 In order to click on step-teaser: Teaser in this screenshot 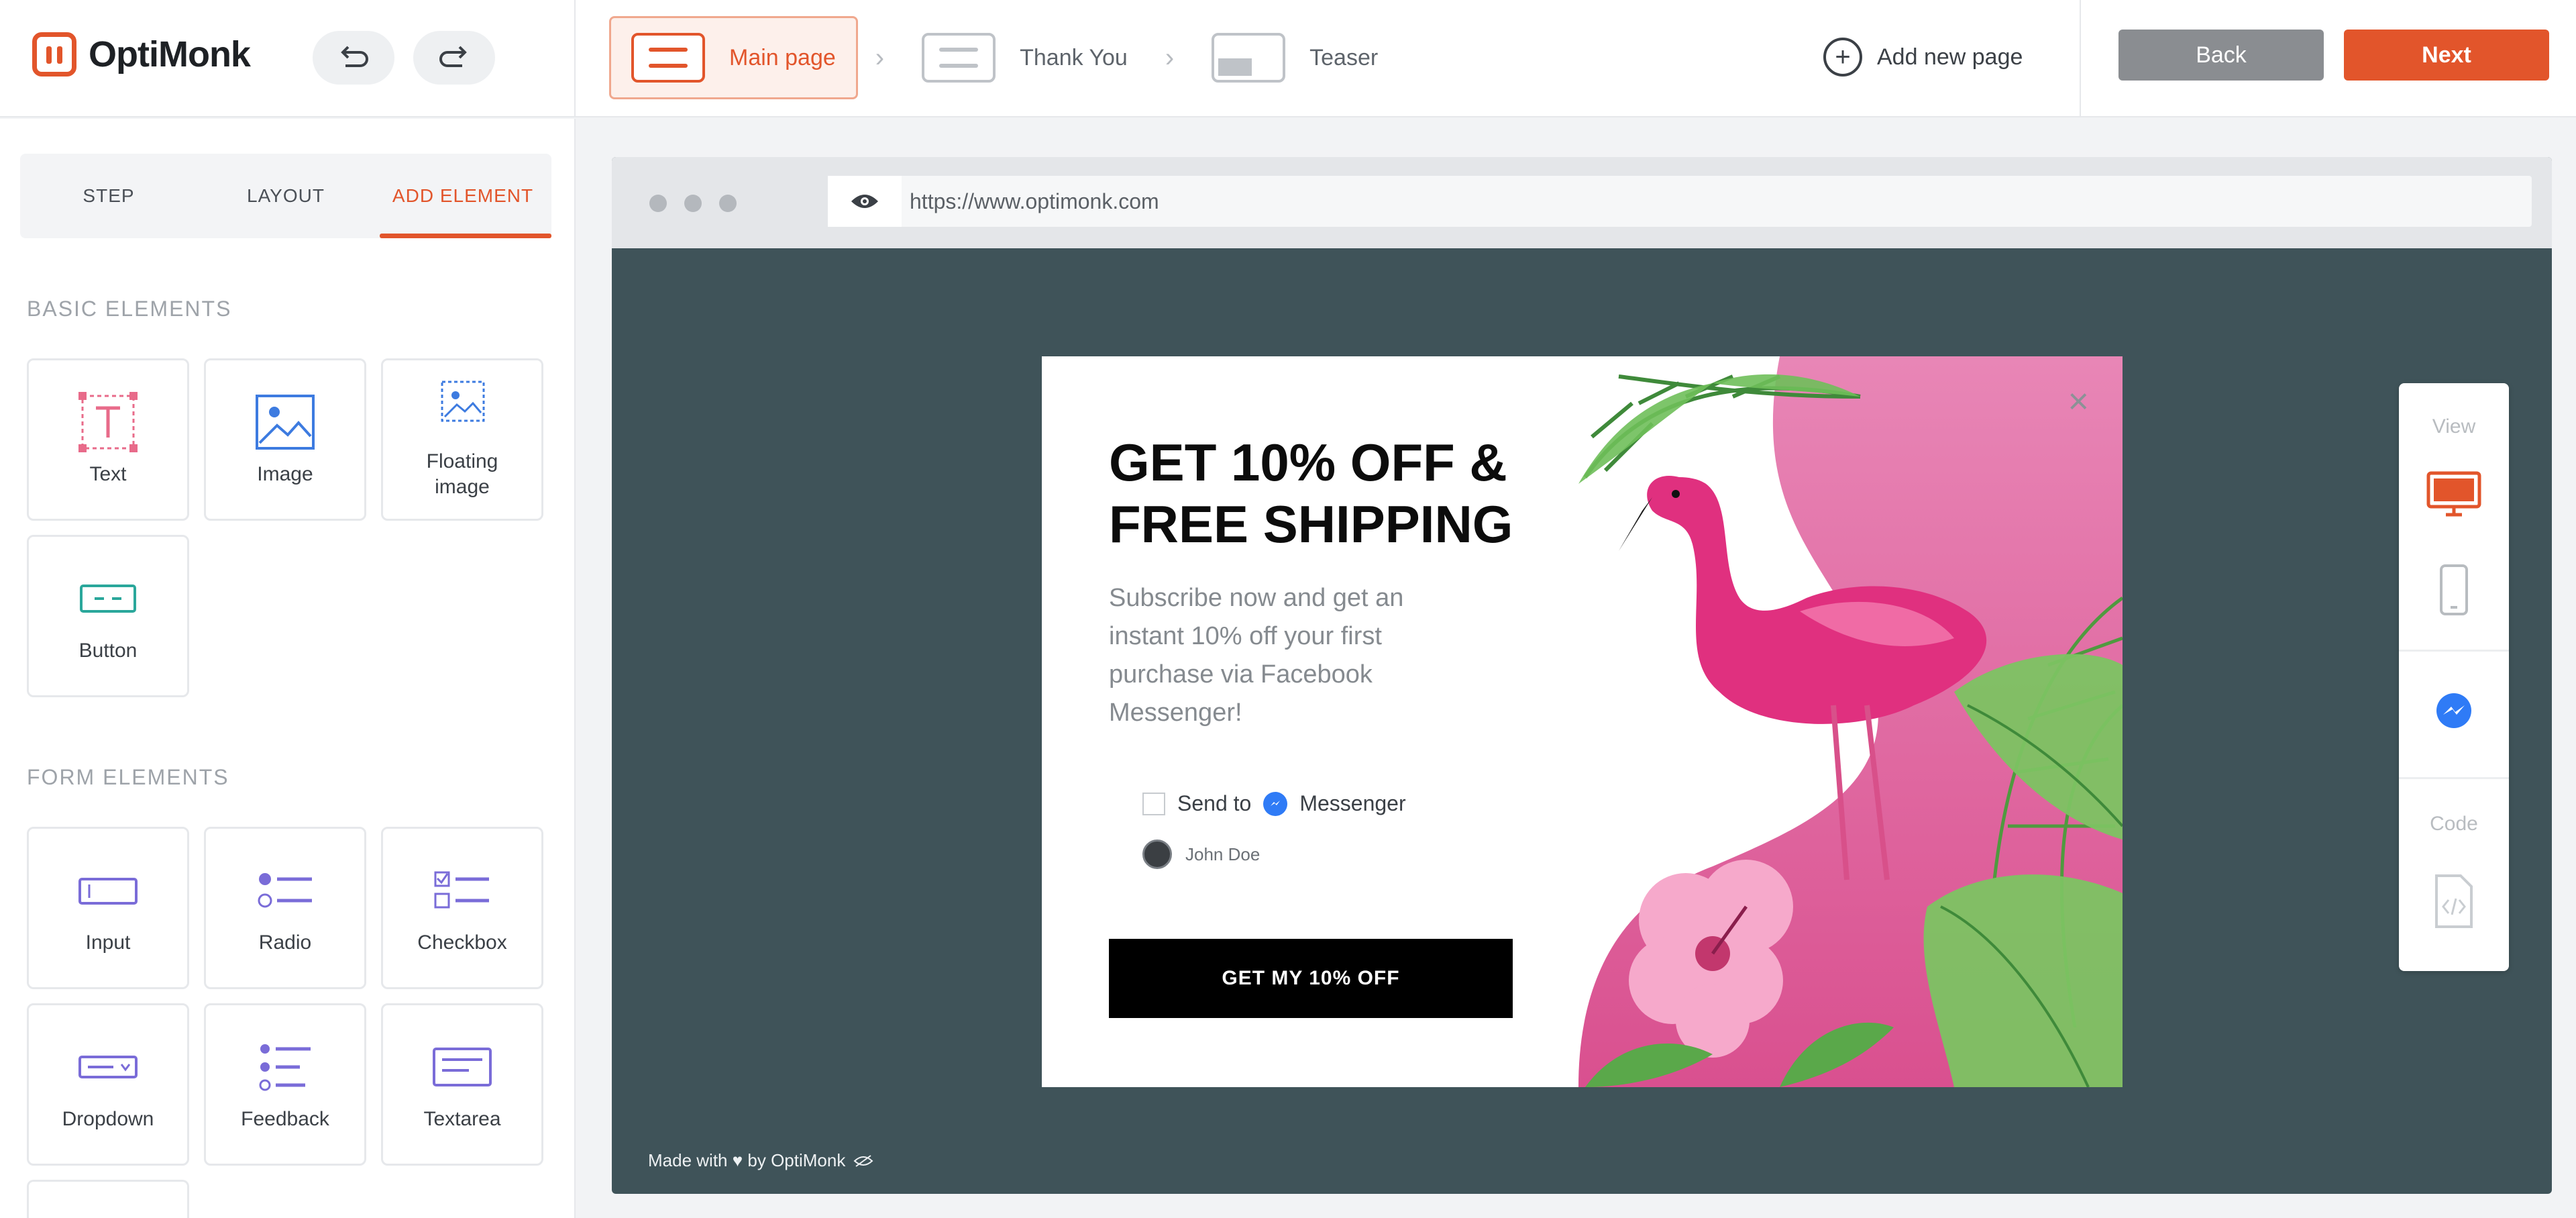, I will do `click(1294, 57)`.